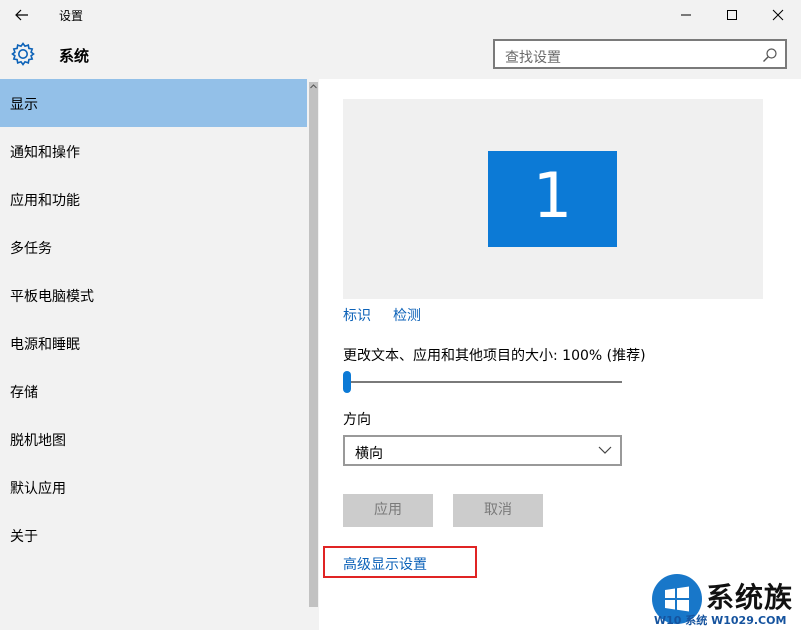 The width and height of the screenshot is (801, 630). I want to click on sidebar-item-label: 存储, so click(24, 393).